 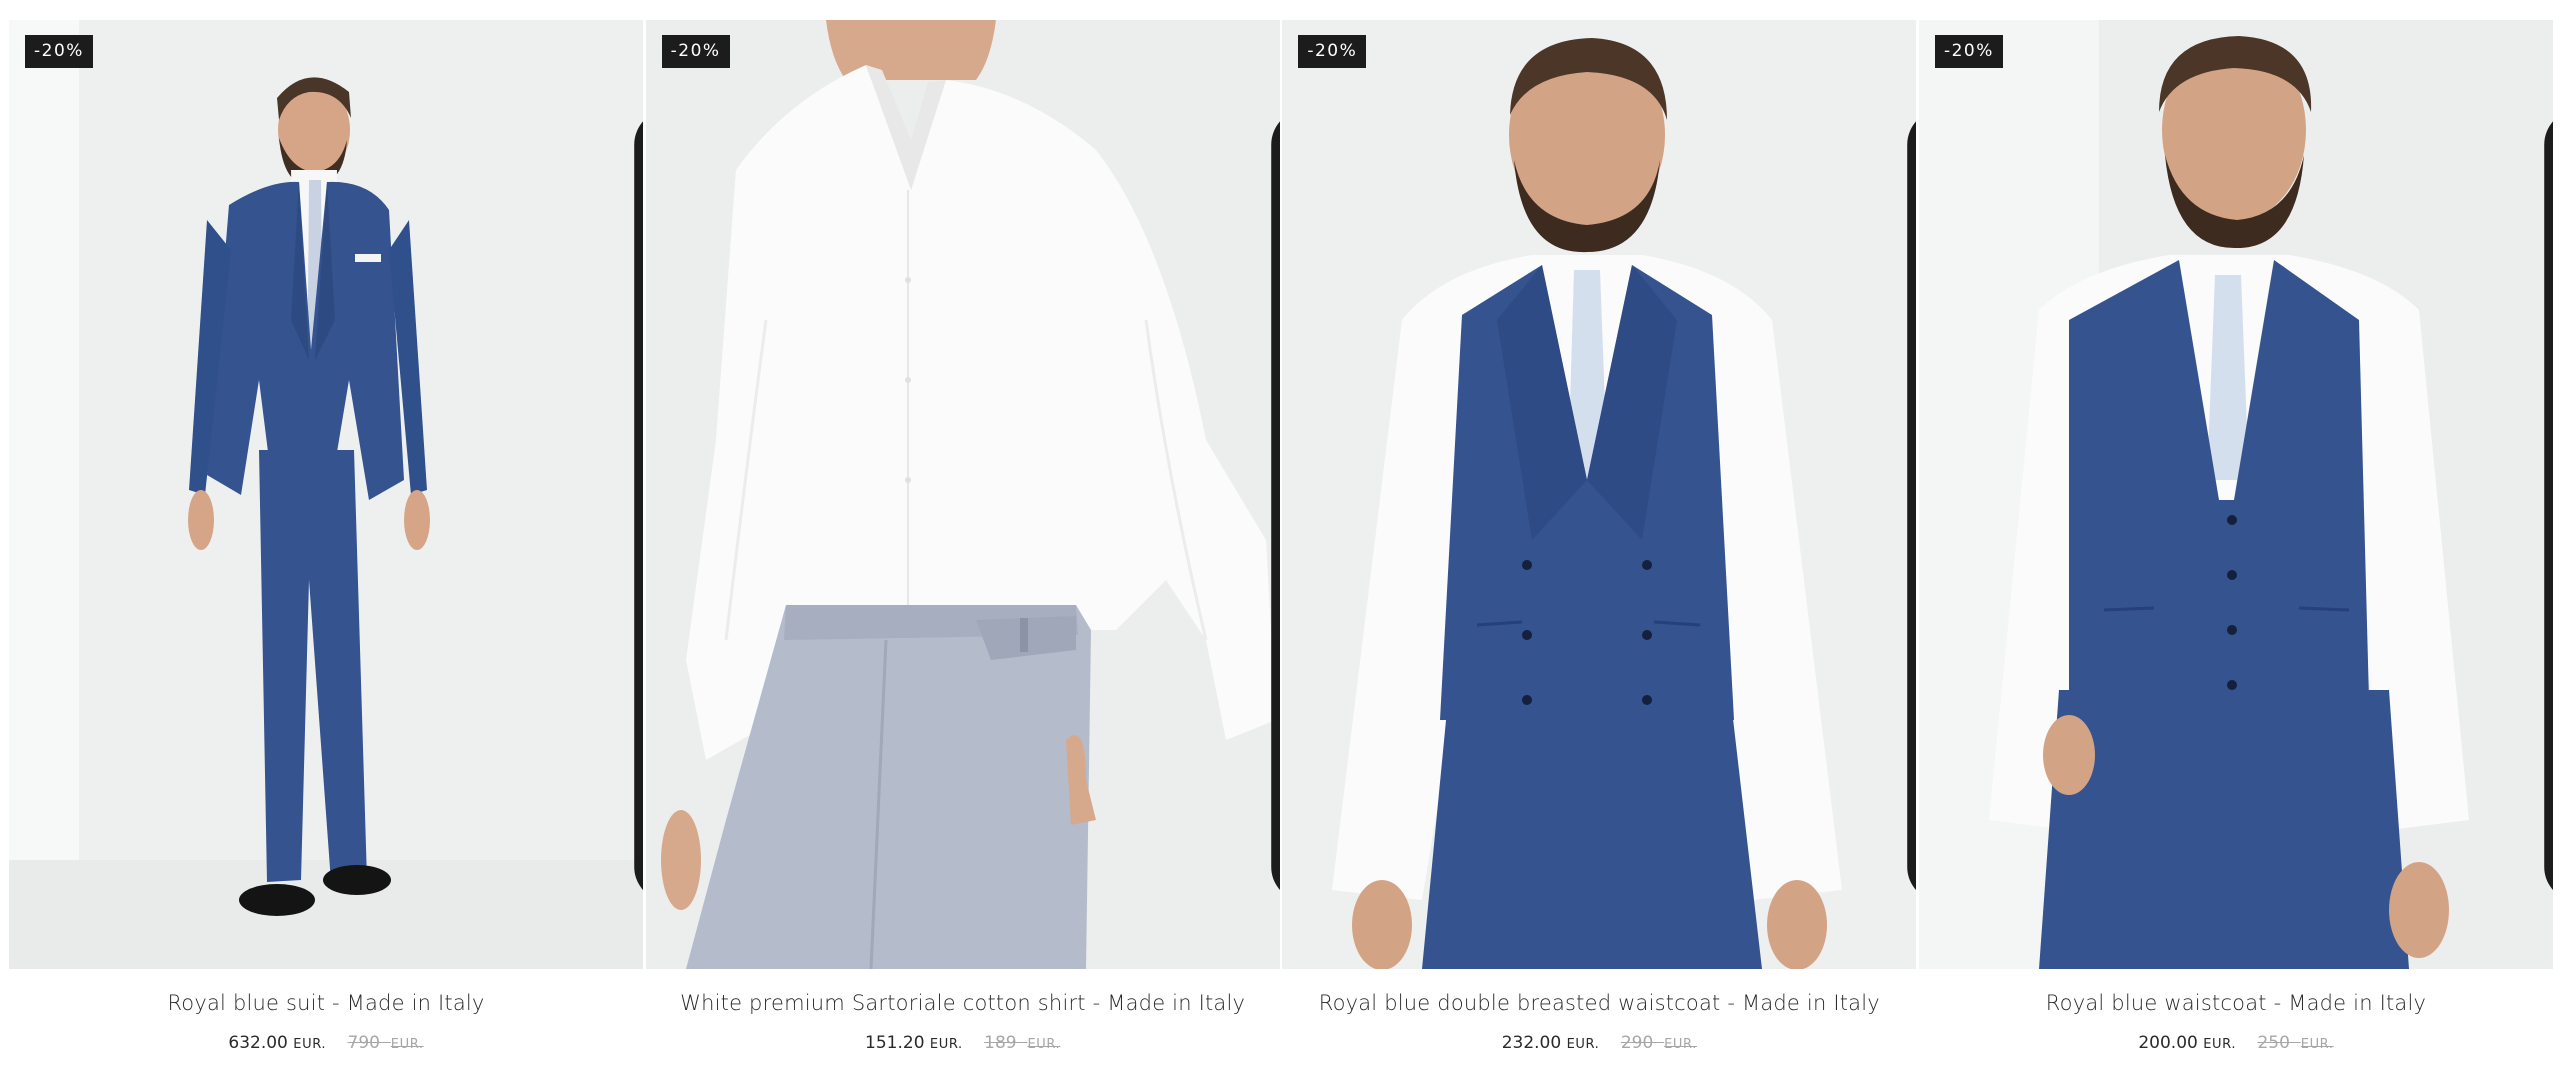 I want to click on original-price: 189 EUR., so click(x=1022, y=1043).